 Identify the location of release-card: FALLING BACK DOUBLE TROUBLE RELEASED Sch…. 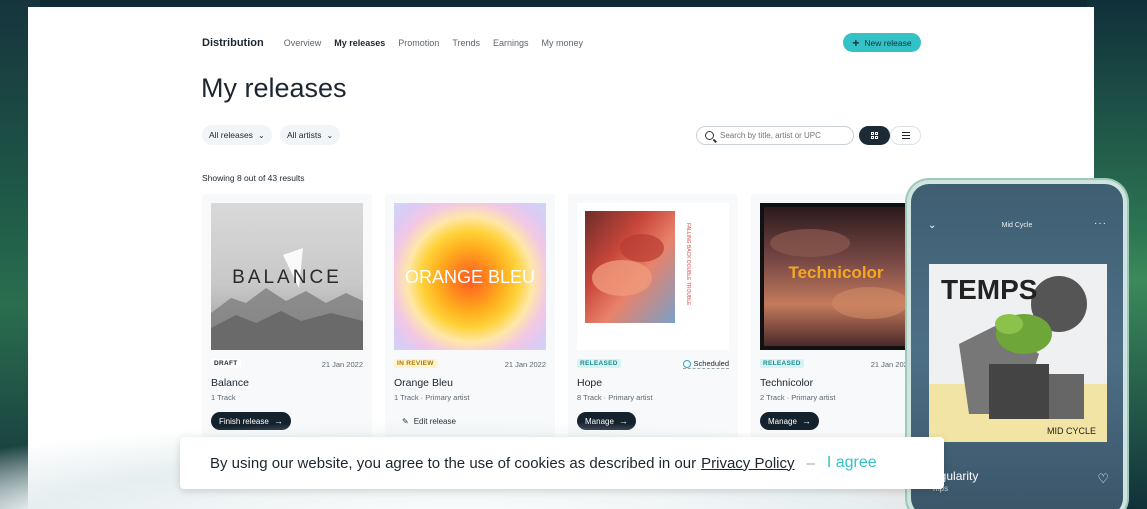
(653, 319).